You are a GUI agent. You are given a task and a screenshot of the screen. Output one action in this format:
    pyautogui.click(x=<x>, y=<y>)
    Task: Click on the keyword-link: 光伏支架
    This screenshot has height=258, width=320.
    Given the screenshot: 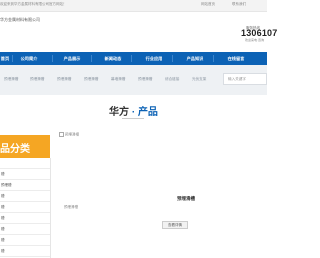 What is the action you would take?
    pyautogui.click(x=199, y=79)
    